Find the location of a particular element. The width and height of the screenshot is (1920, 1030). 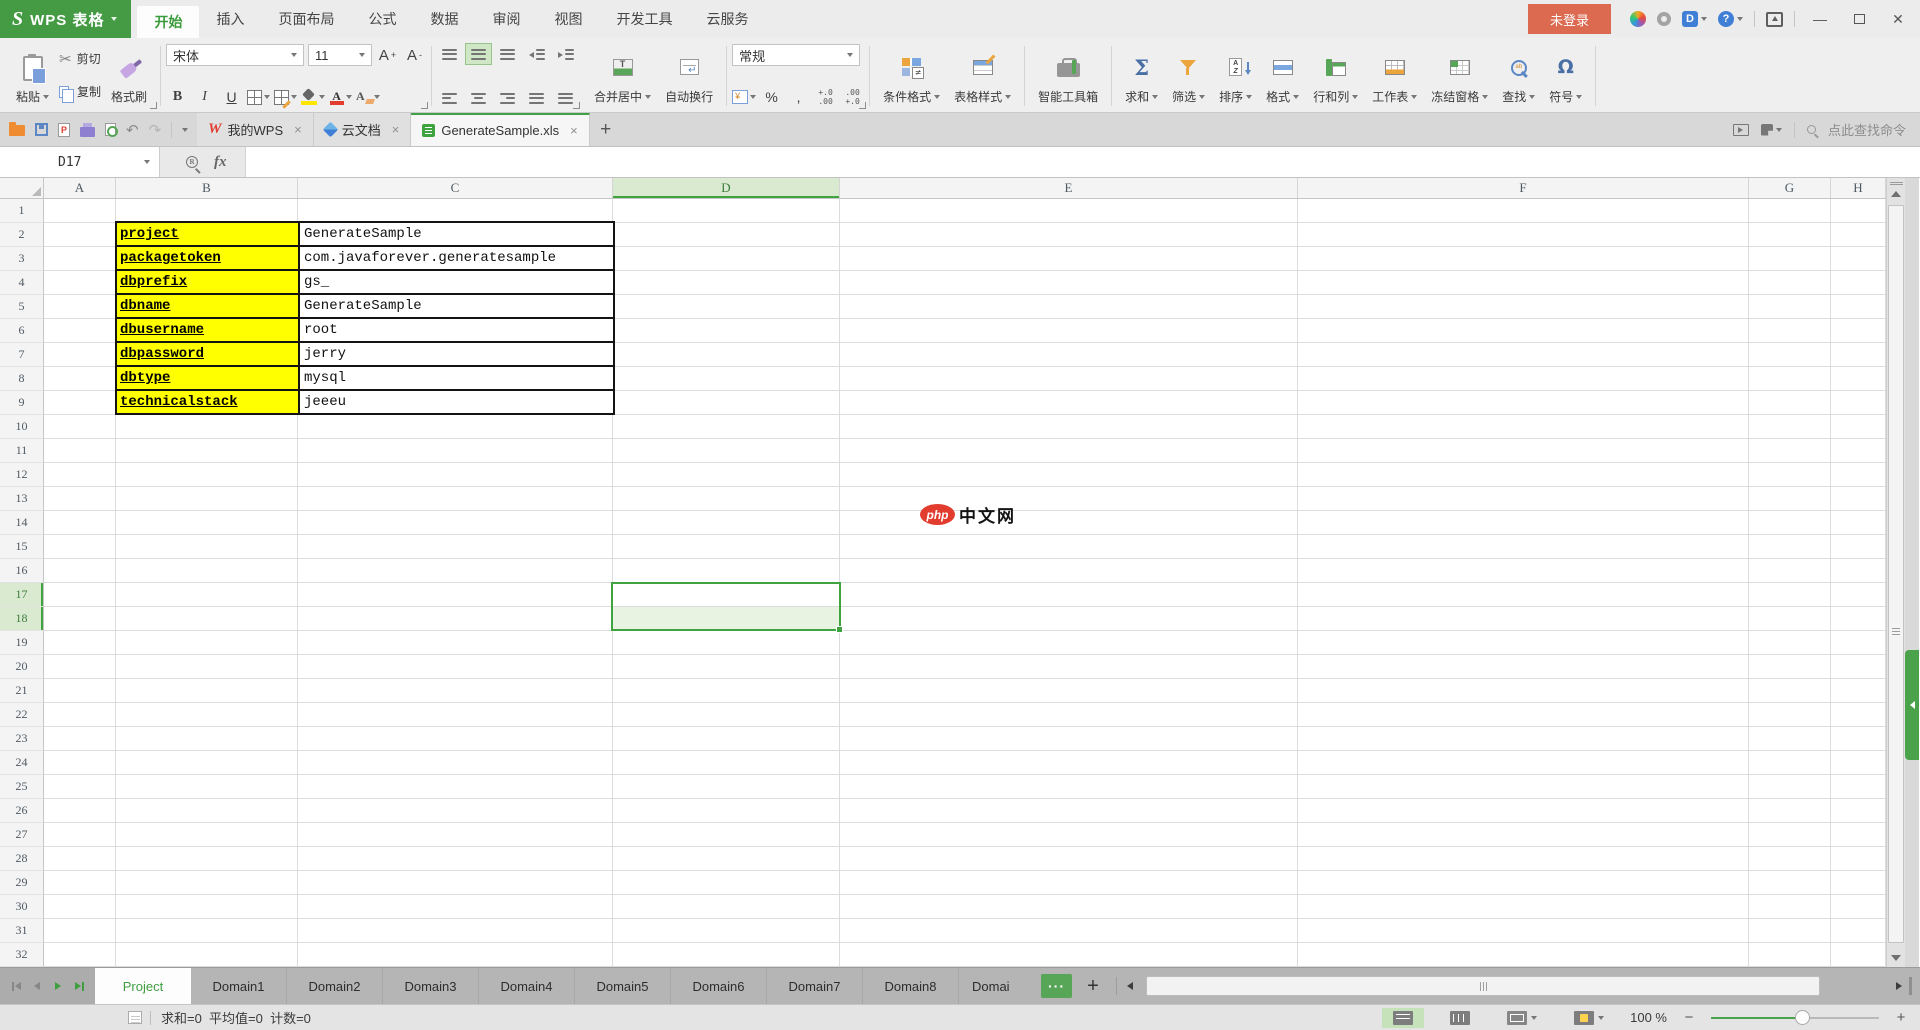

close-button: ✕ is located at coordinates (1898, 19).